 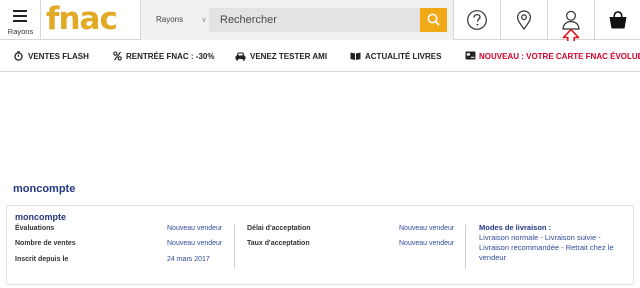 I want to click on member-since-label: Inscrit depuis le, so click(x=42, y=259).